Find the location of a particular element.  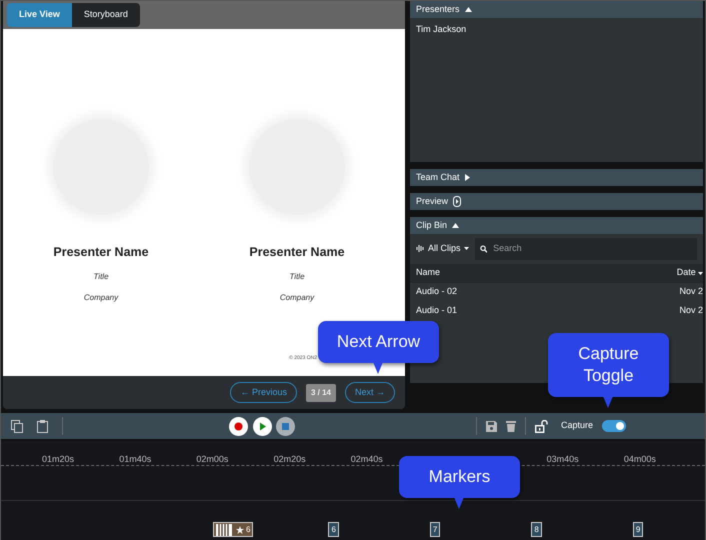

time-label: 01m20s is located at coordinates (59, 459).